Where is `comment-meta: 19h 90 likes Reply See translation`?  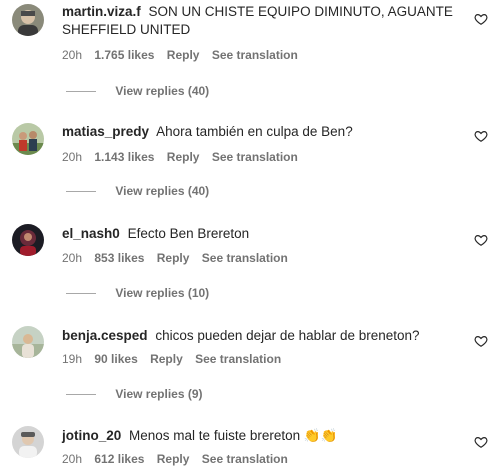 comment-meta: 19h 90 likes Reply See translation is located at coordinates (176, 359).